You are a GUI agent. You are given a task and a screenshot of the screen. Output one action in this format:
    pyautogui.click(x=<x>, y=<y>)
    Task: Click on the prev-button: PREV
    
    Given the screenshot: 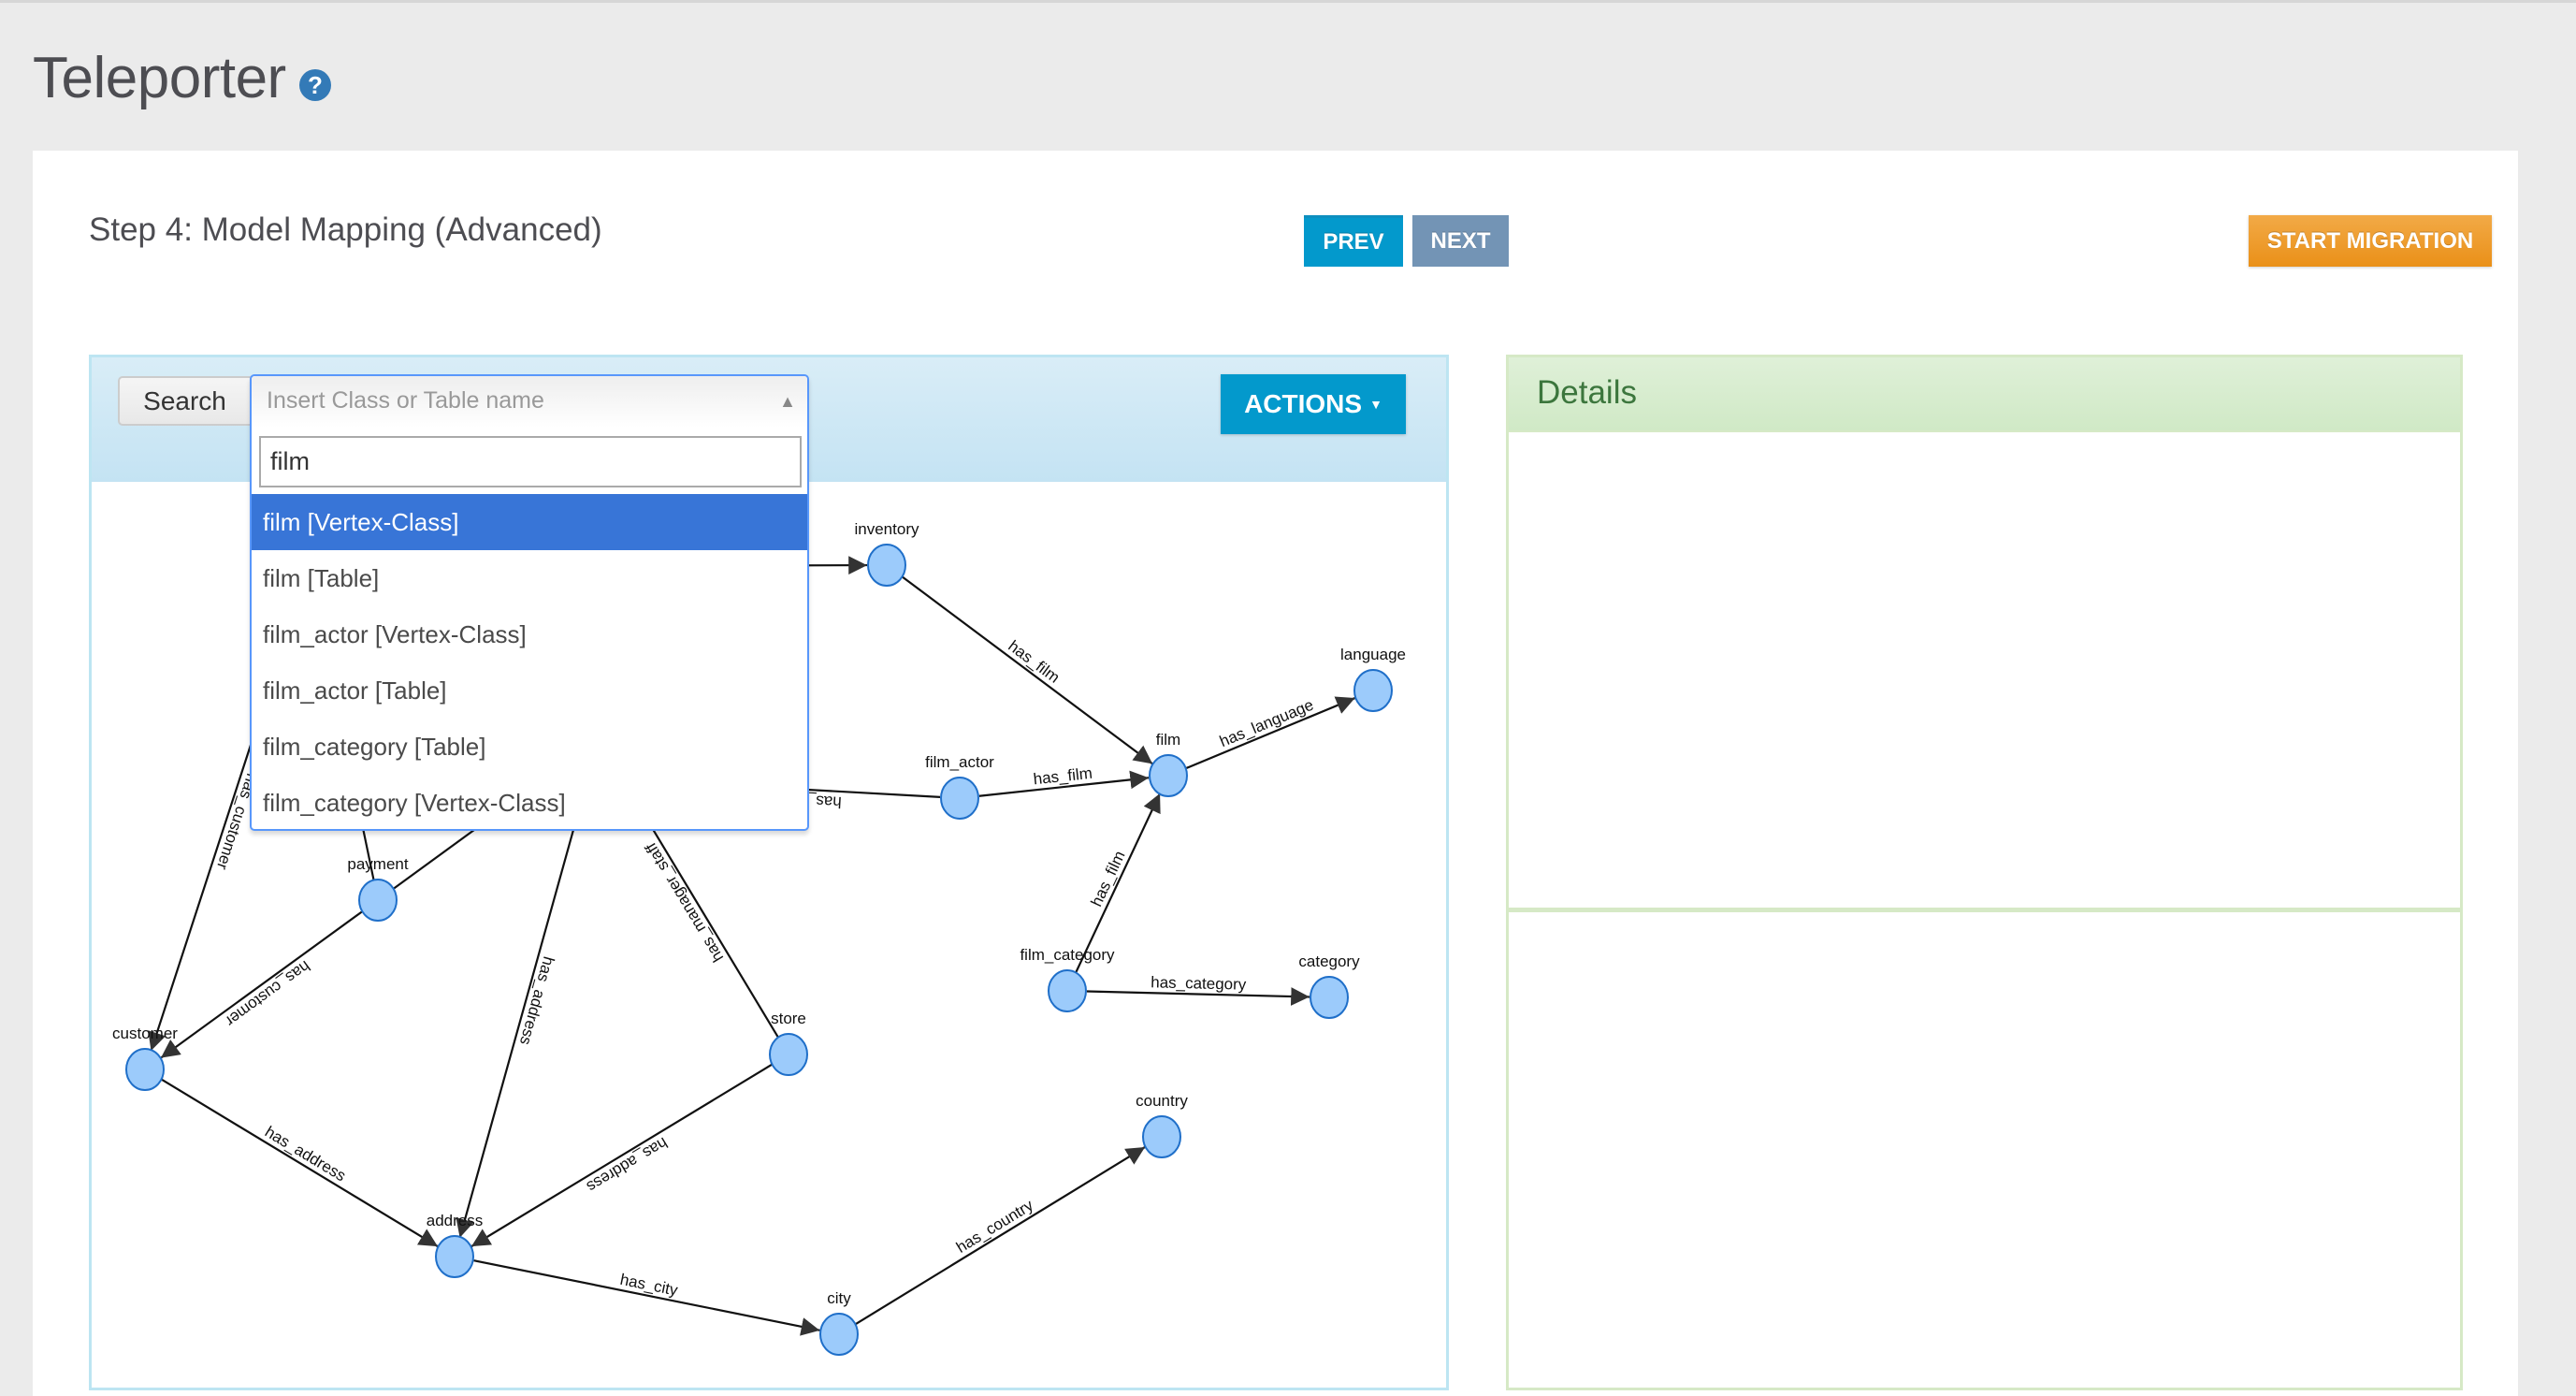 What is the action you would take?
    pyautogui.click(x=1353, y=241)
    